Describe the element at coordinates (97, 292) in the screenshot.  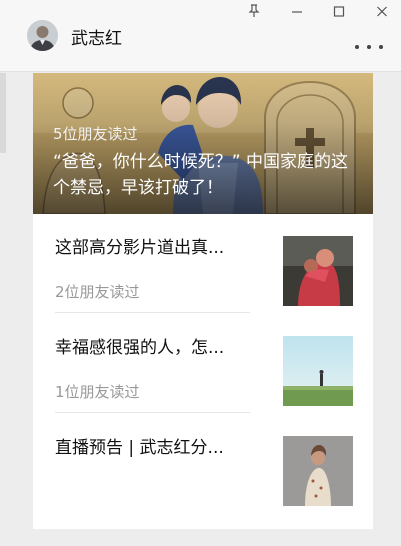
I see `article-friends-read: 2位朋友读过` at that location.